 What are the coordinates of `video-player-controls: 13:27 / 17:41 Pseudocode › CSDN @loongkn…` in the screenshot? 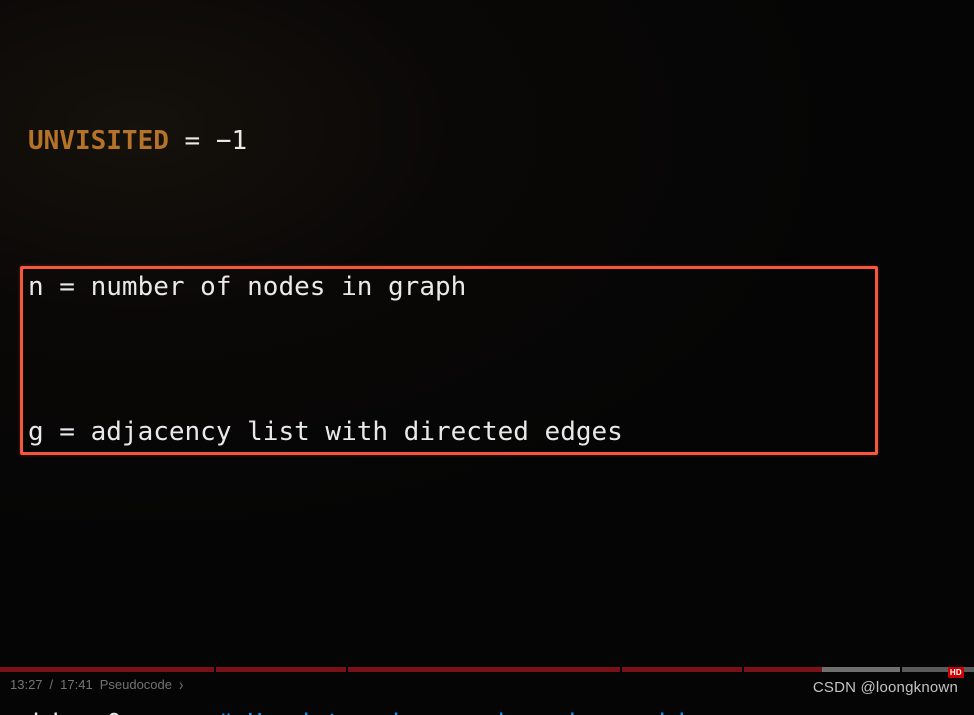 It's located at (487, 689).